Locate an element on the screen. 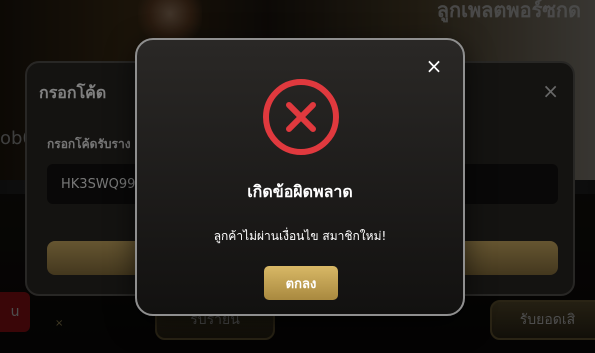 The height and width of the screenshot is (353, 595). error-x-icon is located at coordinates (301, 117).